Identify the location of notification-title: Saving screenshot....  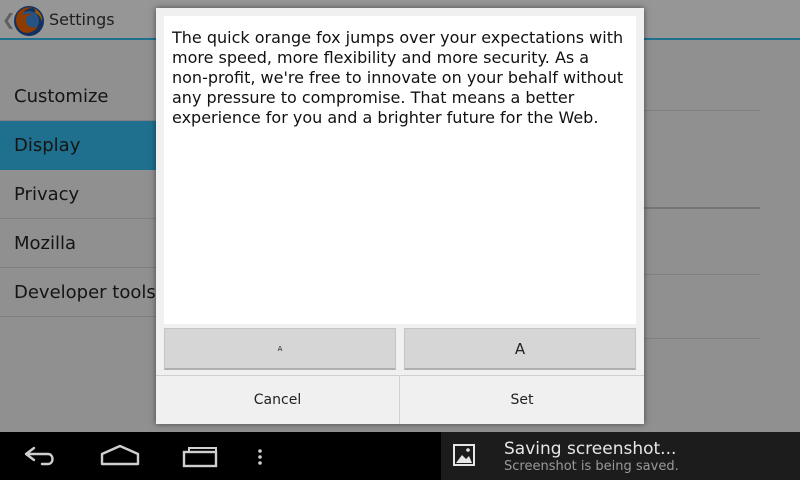
(590, 449).